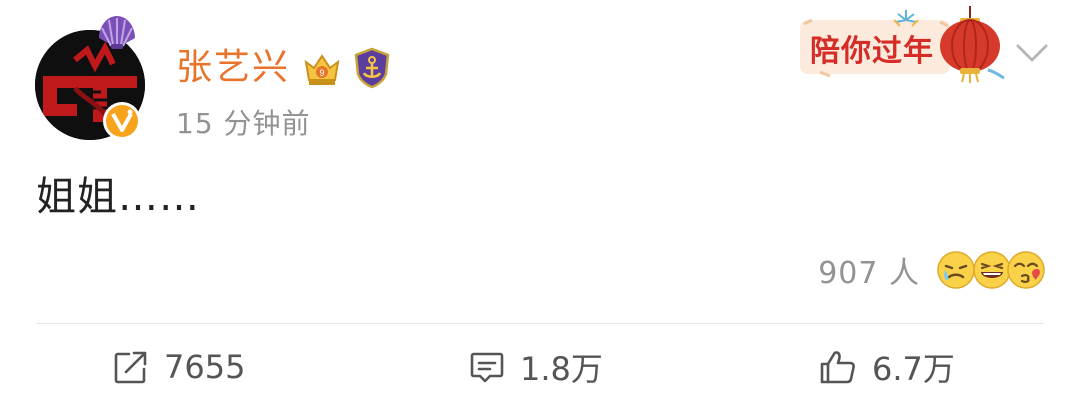 This screenshot has width=1080, height=411. What do you see at coordinates (913, 369) in the screenshot?
I see `like-count: 6.7万` at bounding box center [913, 369].